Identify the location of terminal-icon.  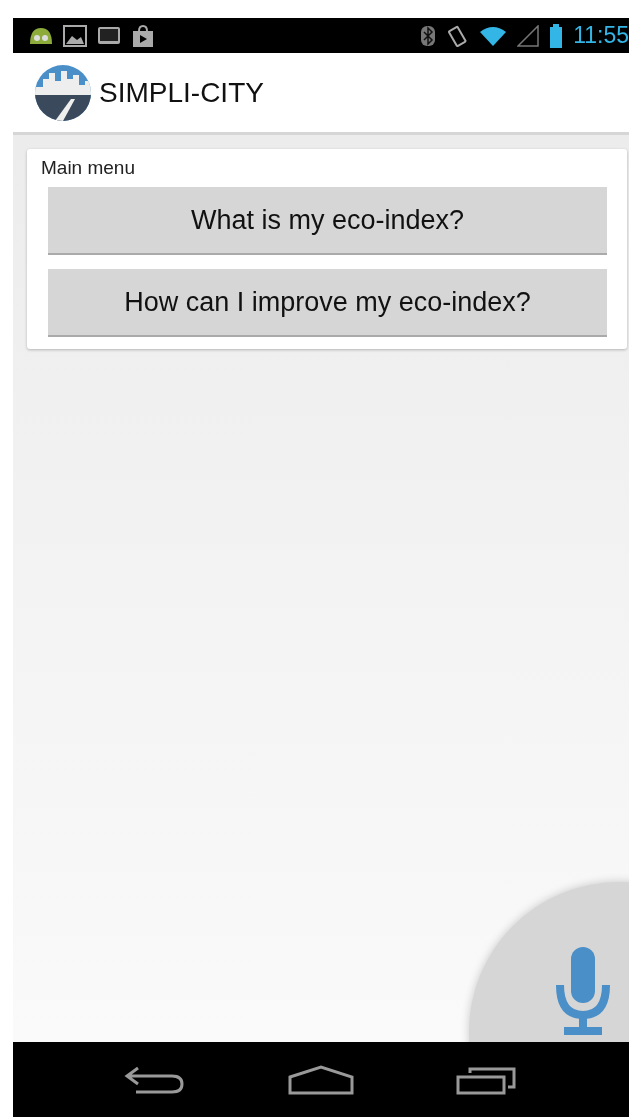
(109, 35).